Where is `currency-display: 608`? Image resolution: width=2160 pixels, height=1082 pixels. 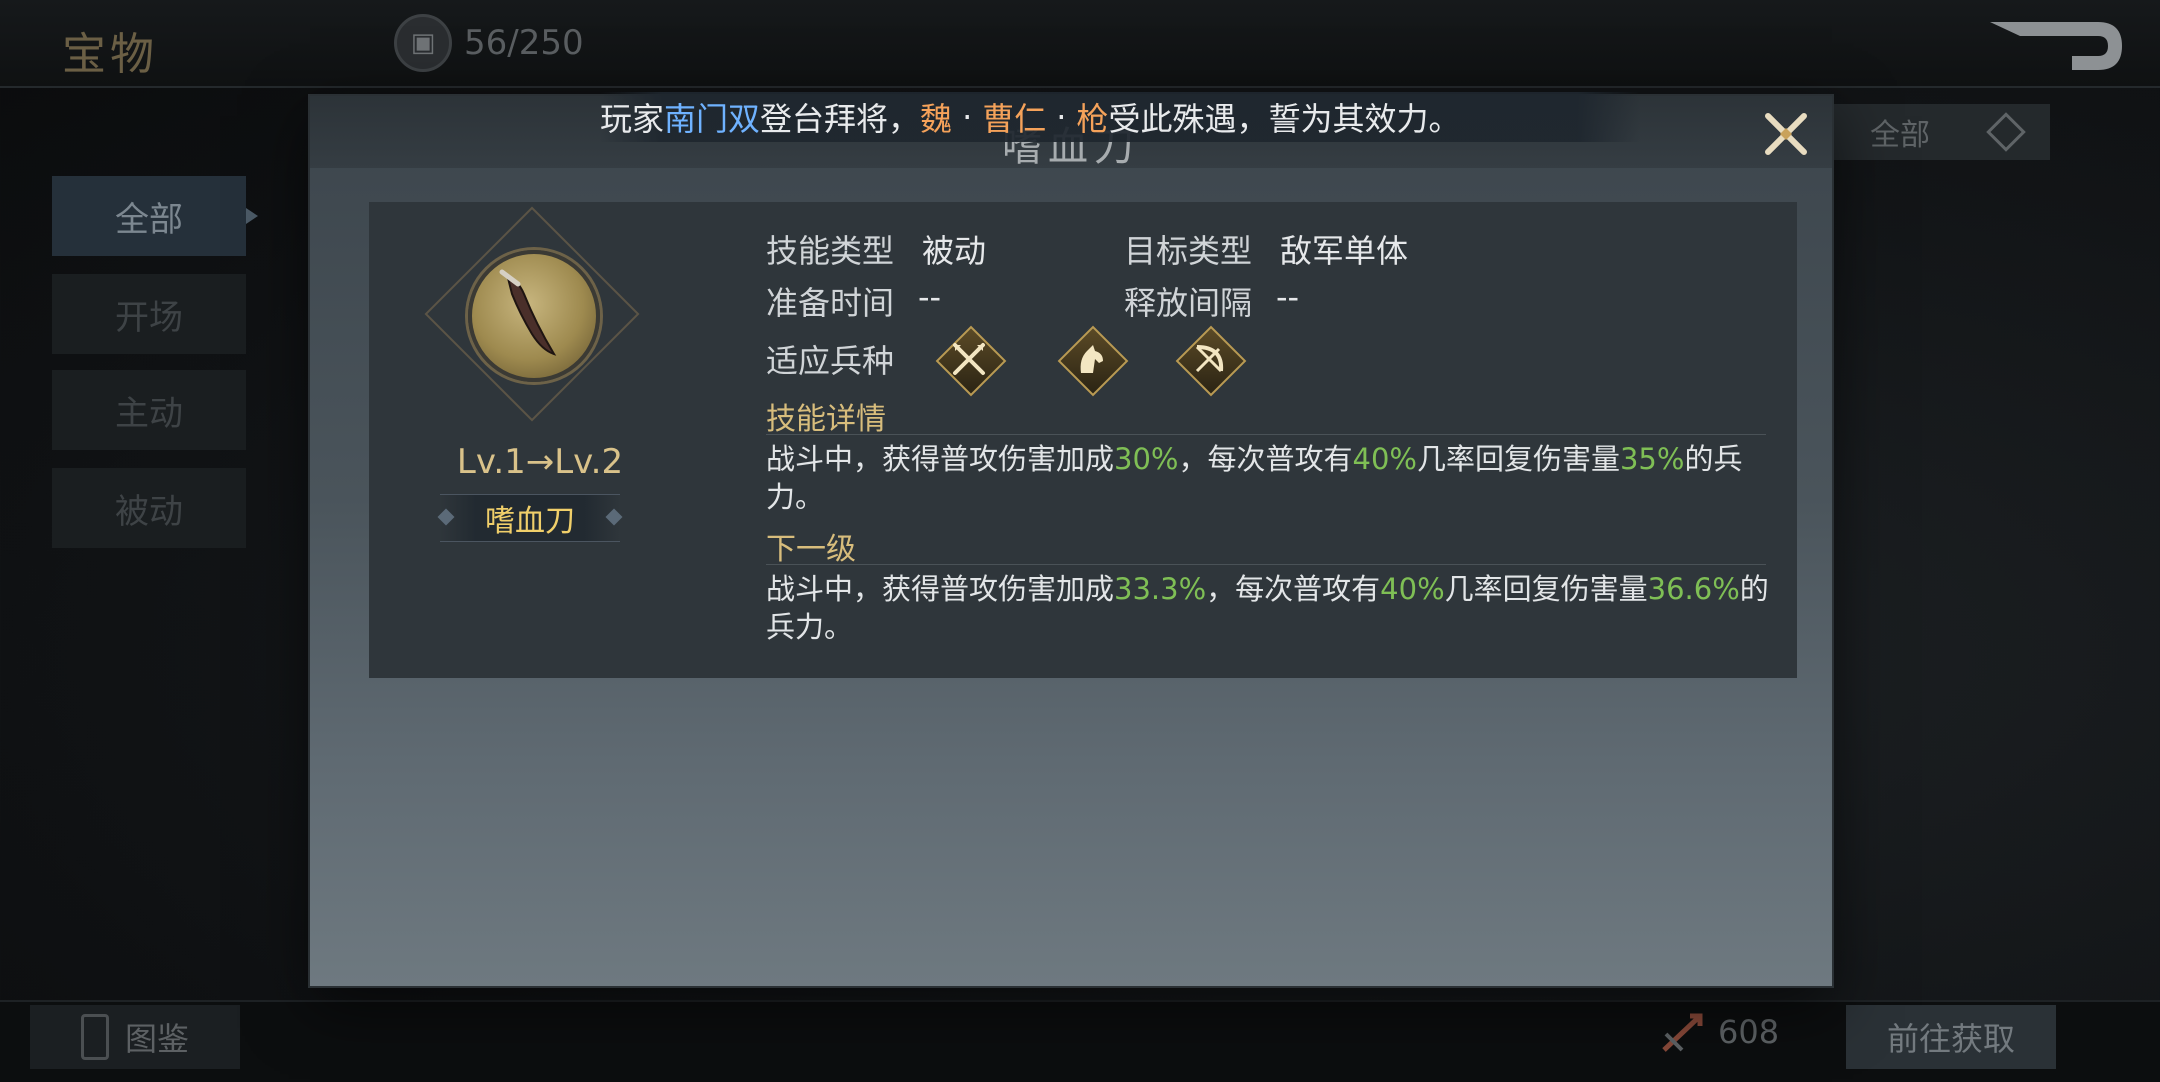
currency-display: 608 is located at coordinates (1719, 1032).